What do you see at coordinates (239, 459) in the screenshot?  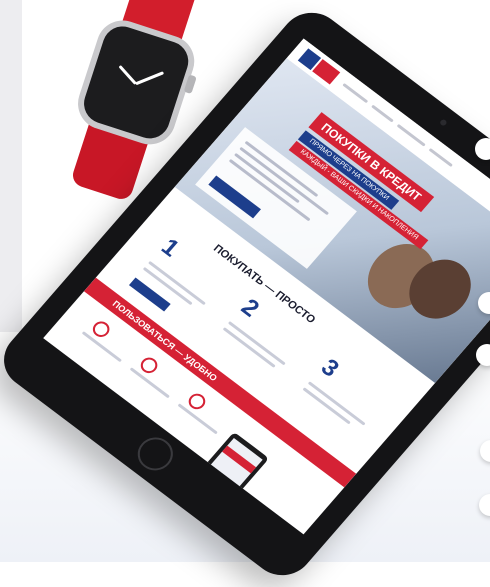 I see `promo-tablet-band` at bounding box center [239, 459].